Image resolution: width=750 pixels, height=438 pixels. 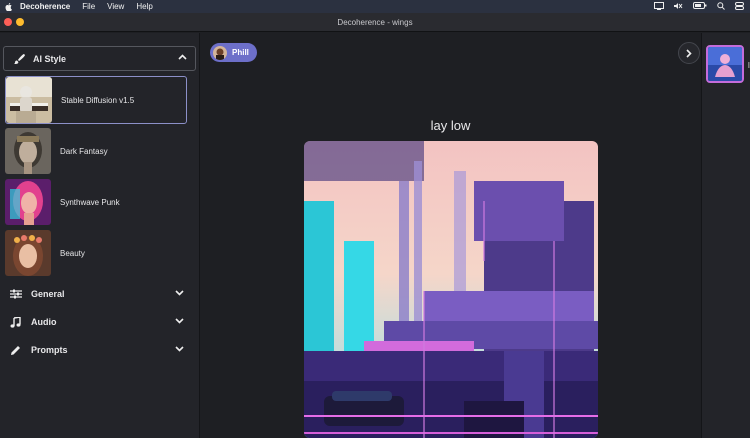 What do you see at coordinates (84, 151) in the screenshot?
I see `style-label-dark-fantasy: Dark Fantasy` at bounding box center [84, 151].